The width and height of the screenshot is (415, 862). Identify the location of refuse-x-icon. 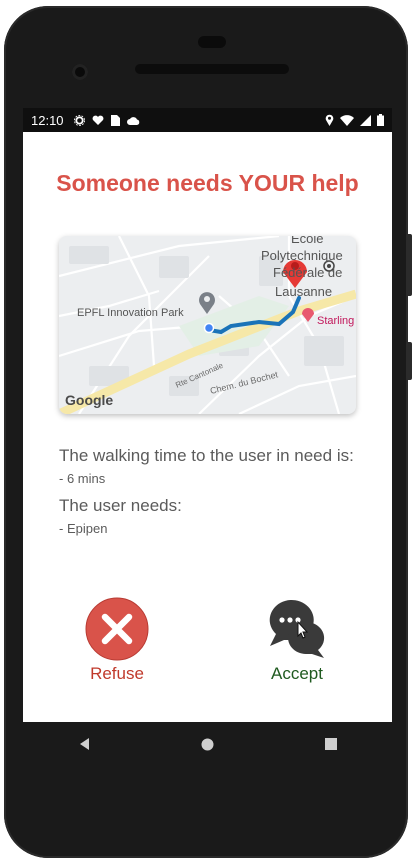
(117, 629).